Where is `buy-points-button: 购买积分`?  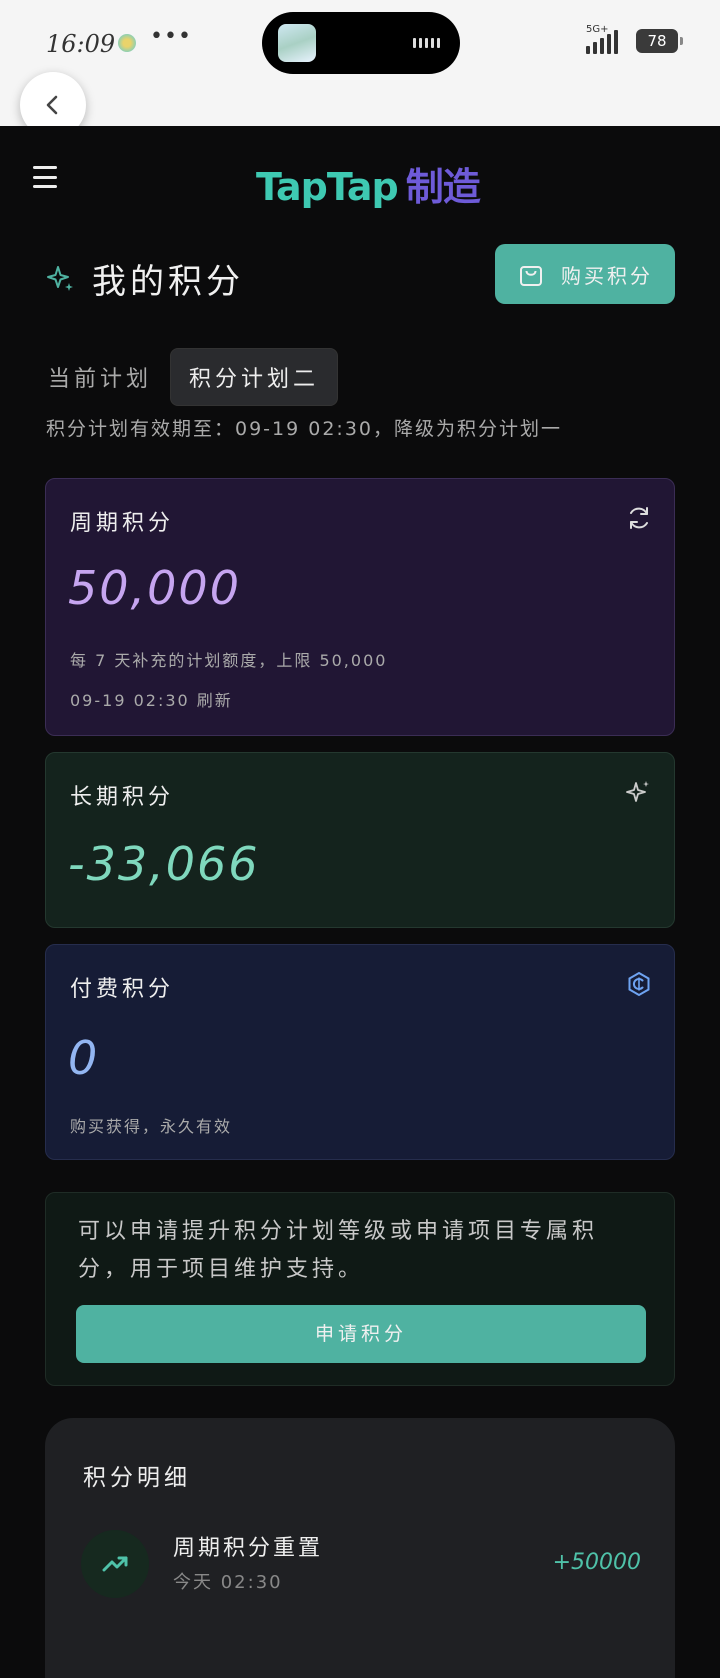 buy-points-button: 购买积分 is located at coordinates (585, 274).